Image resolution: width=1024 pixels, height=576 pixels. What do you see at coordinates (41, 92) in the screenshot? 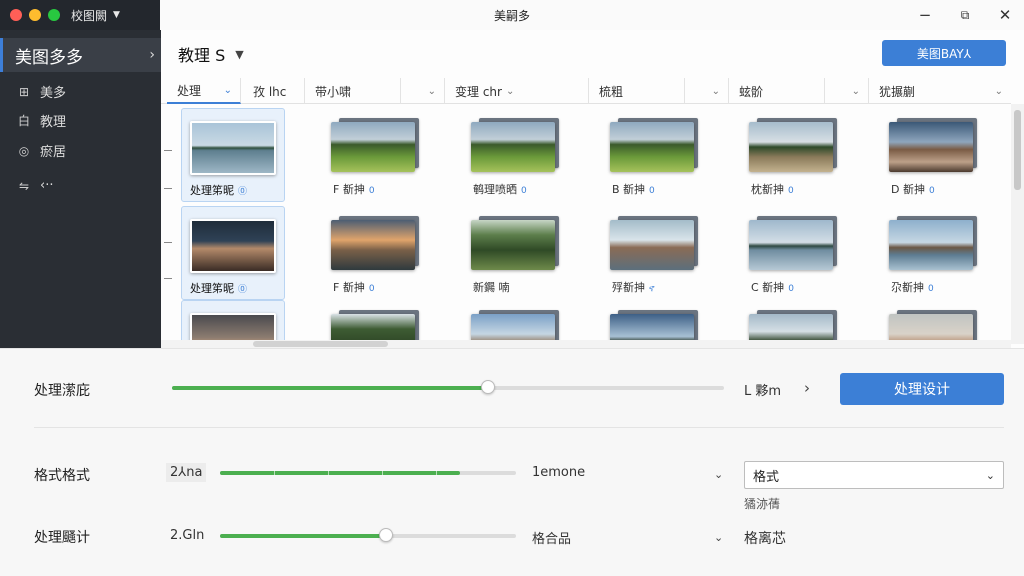
I see `sidebar-item-meiduo: ⊞ 美多` at bounding box center [41, 92].